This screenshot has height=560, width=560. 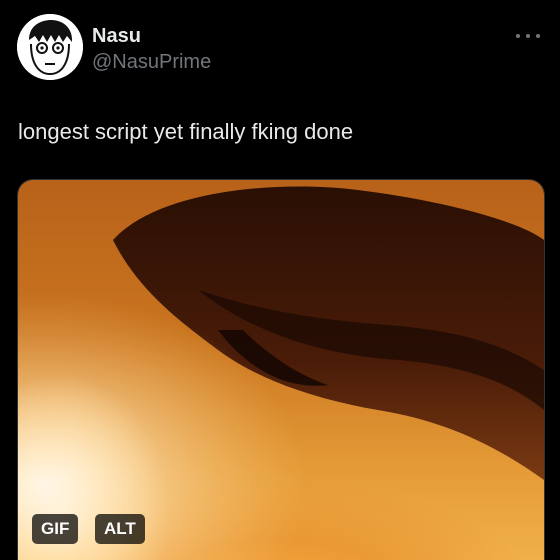 What do you see at coordinates (186, 131) in the screenshot?
I see `tweet-text: longest script yet finally fking done` at bounding box center [186, 131].